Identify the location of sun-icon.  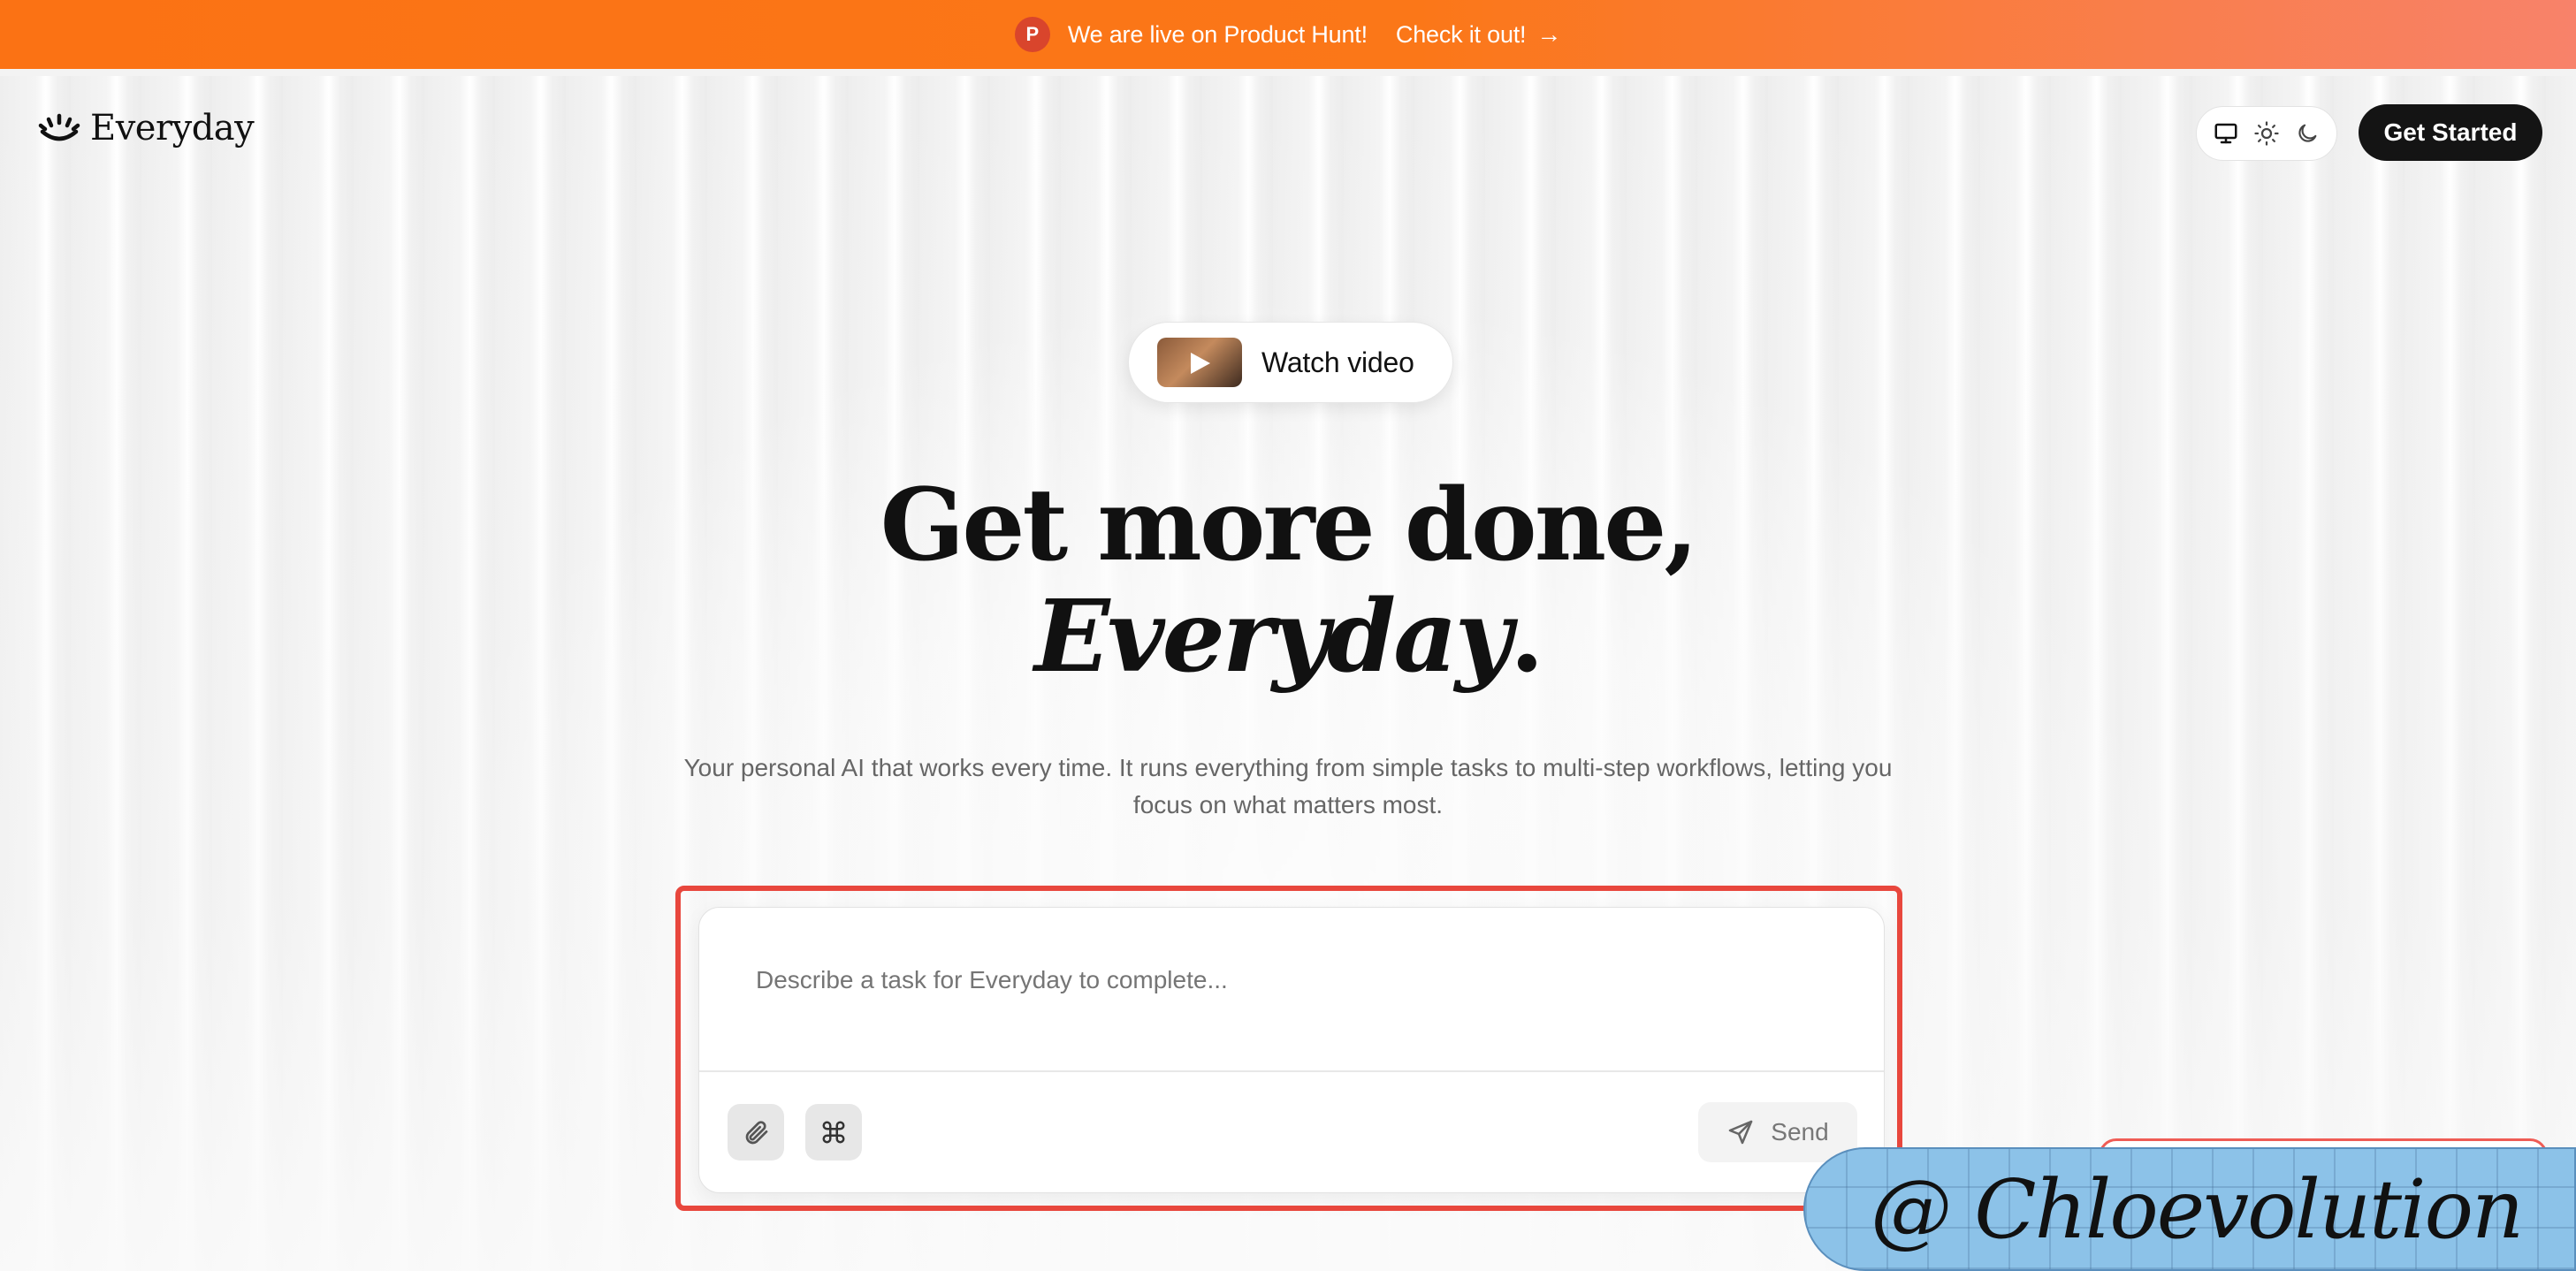
(2267, 133).